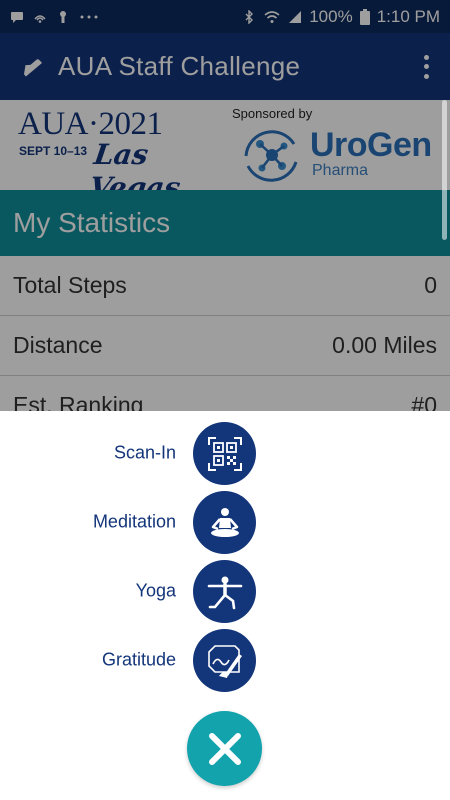 The height and width of the screenshot is (800, 450). I want to click on meditation-icon, so click(224, 522).